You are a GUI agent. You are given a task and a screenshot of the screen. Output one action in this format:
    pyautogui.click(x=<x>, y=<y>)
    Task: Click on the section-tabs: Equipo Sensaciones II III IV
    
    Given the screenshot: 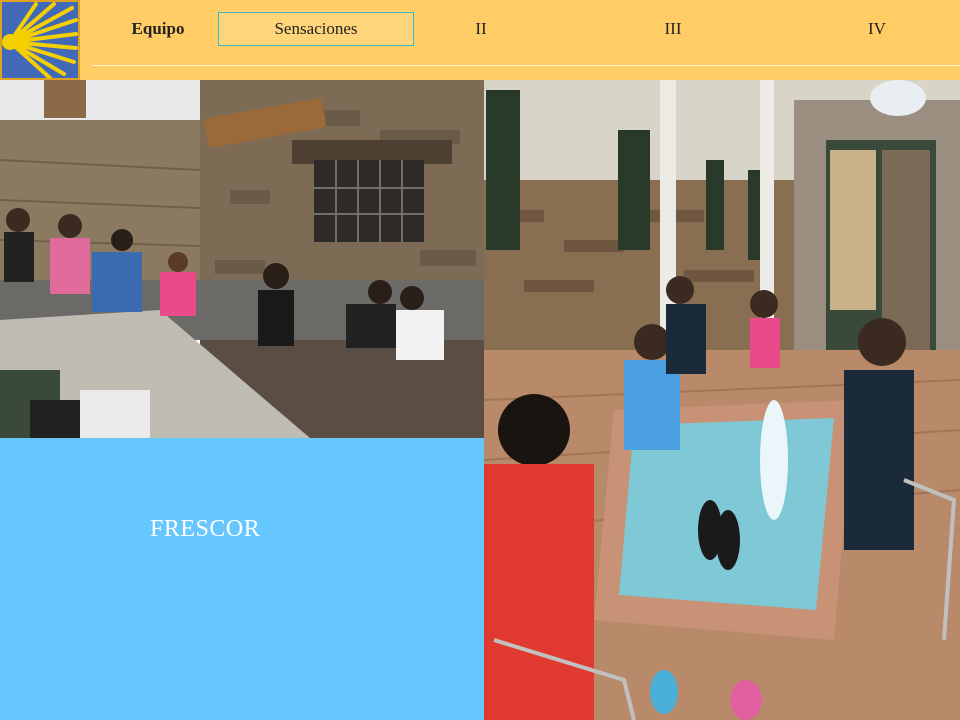 What is the action you would take?
    pyautogui.click(x=526, y=29)
    